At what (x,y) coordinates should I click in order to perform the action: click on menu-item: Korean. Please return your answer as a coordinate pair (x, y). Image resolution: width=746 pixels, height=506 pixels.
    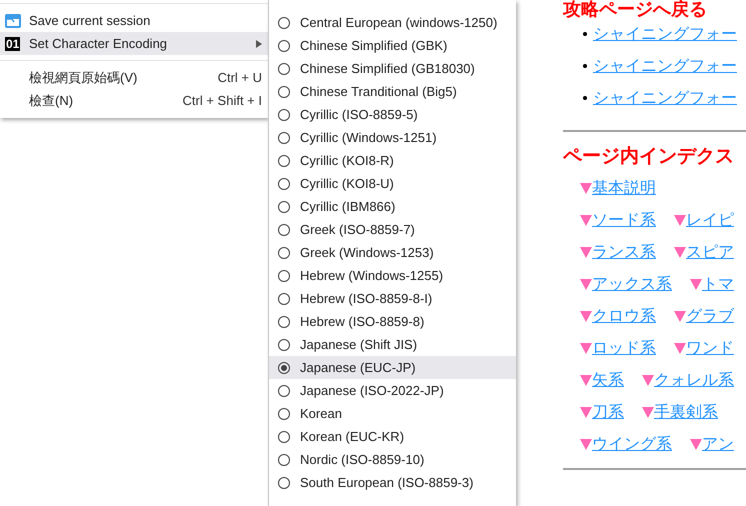
    Looking at the image, I should click on (392, 413).